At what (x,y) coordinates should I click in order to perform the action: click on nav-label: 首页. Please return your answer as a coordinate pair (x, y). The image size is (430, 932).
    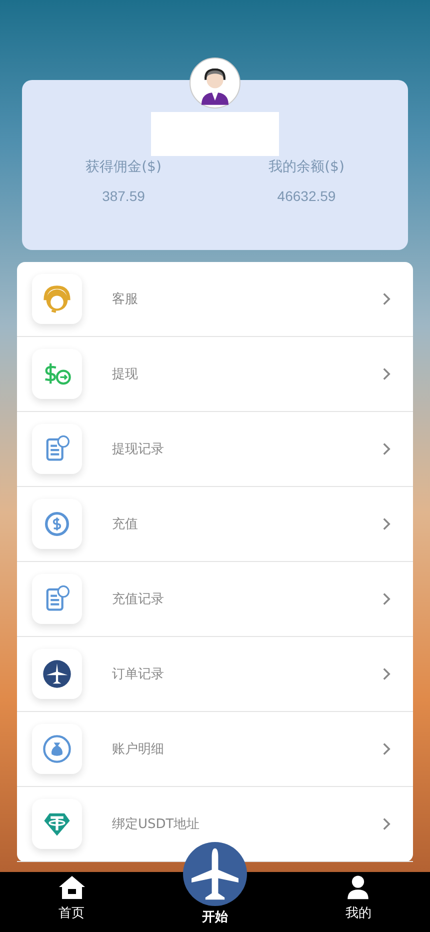
    Looking at the image, I should click on (71, 913).